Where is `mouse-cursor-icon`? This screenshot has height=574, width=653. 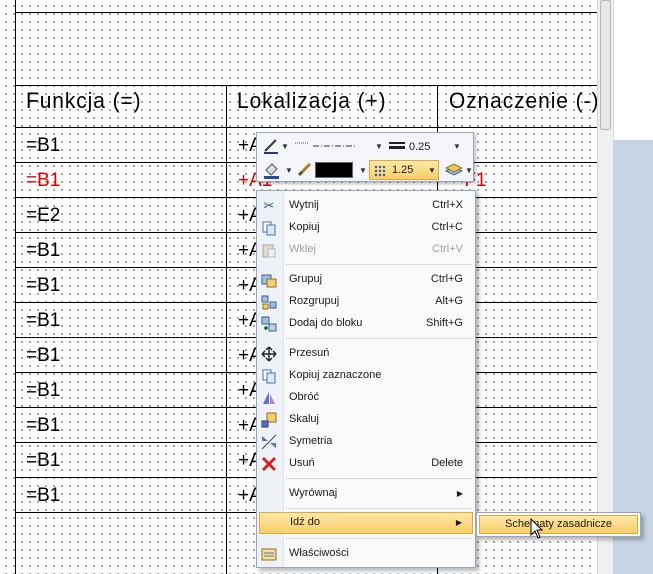
mouse-cursor-icon is located at coordinates (537, 528).